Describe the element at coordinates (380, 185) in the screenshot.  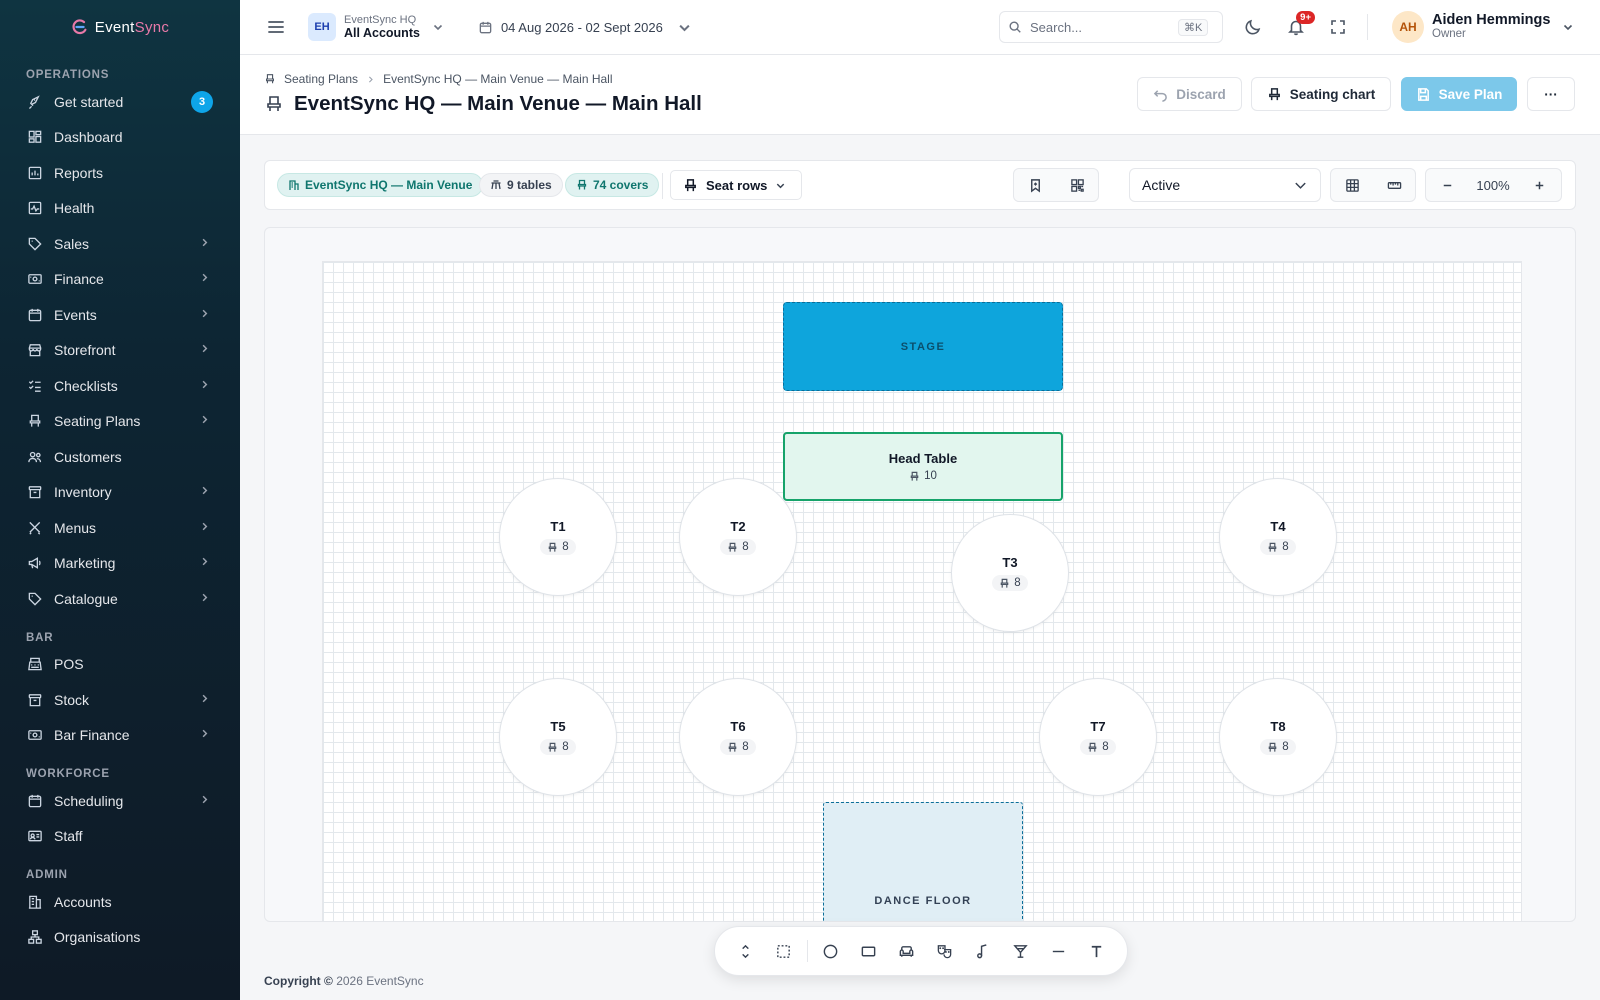
I see `venue-chip: EventSync HQ — Main Venue` at that location.